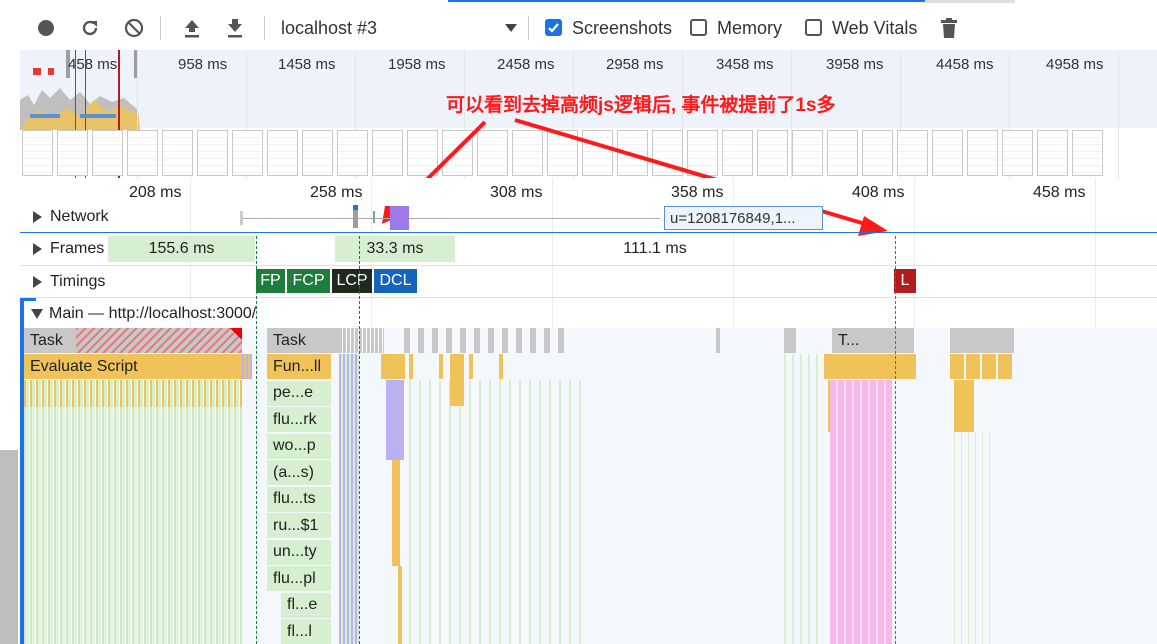 The width and height of the screenshot is (1157, 644). What do you see at coordinates (134, 28) in the screenshot?
I see `clear-icon` at bounding box center [134, 28].